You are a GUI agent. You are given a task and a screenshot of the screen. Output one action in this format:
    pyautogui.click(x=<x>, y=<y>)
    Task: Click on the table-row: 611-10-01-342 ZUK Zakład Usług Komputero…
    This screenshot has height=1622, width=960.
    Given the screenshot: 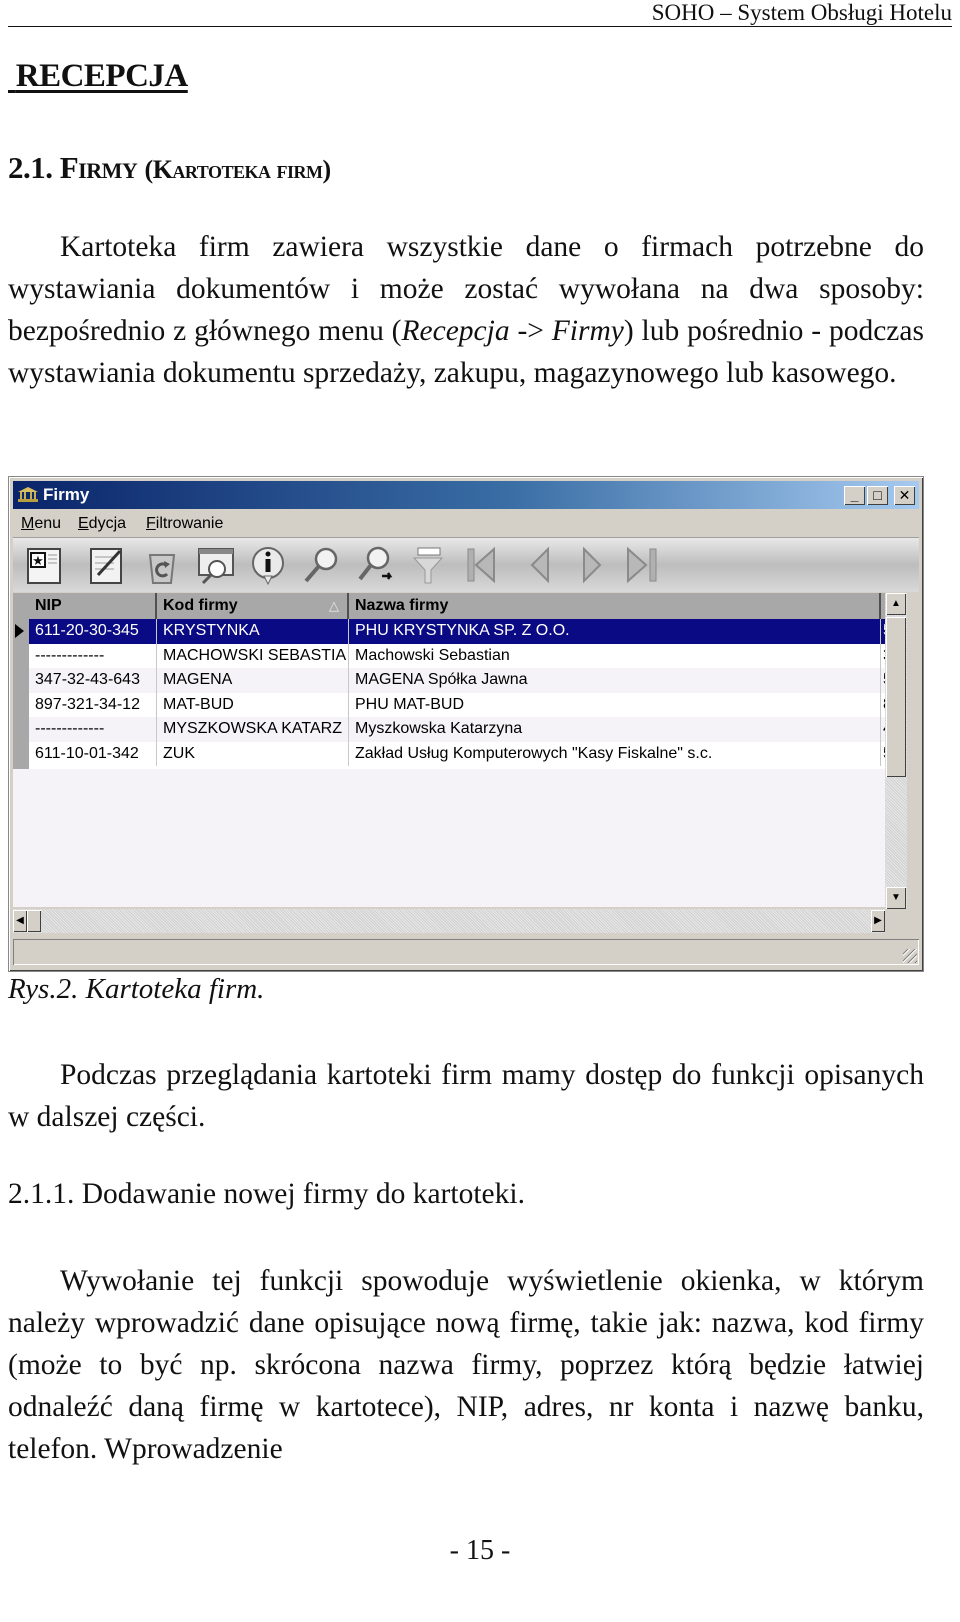 What is the action you would take?
    pyautogui.click(x=457, y=753)
    